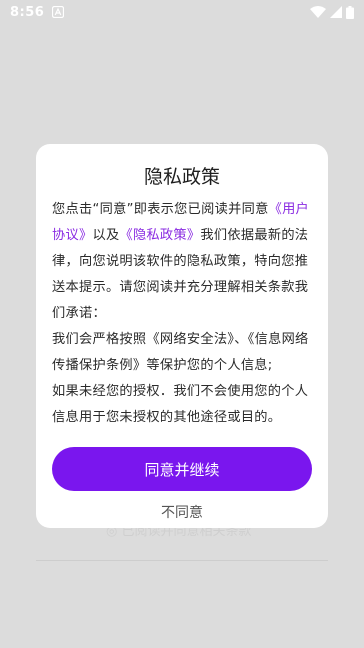 The height and width of the screenshot is (648, 364). I want to click on wifi-icon, so click(318, 12).